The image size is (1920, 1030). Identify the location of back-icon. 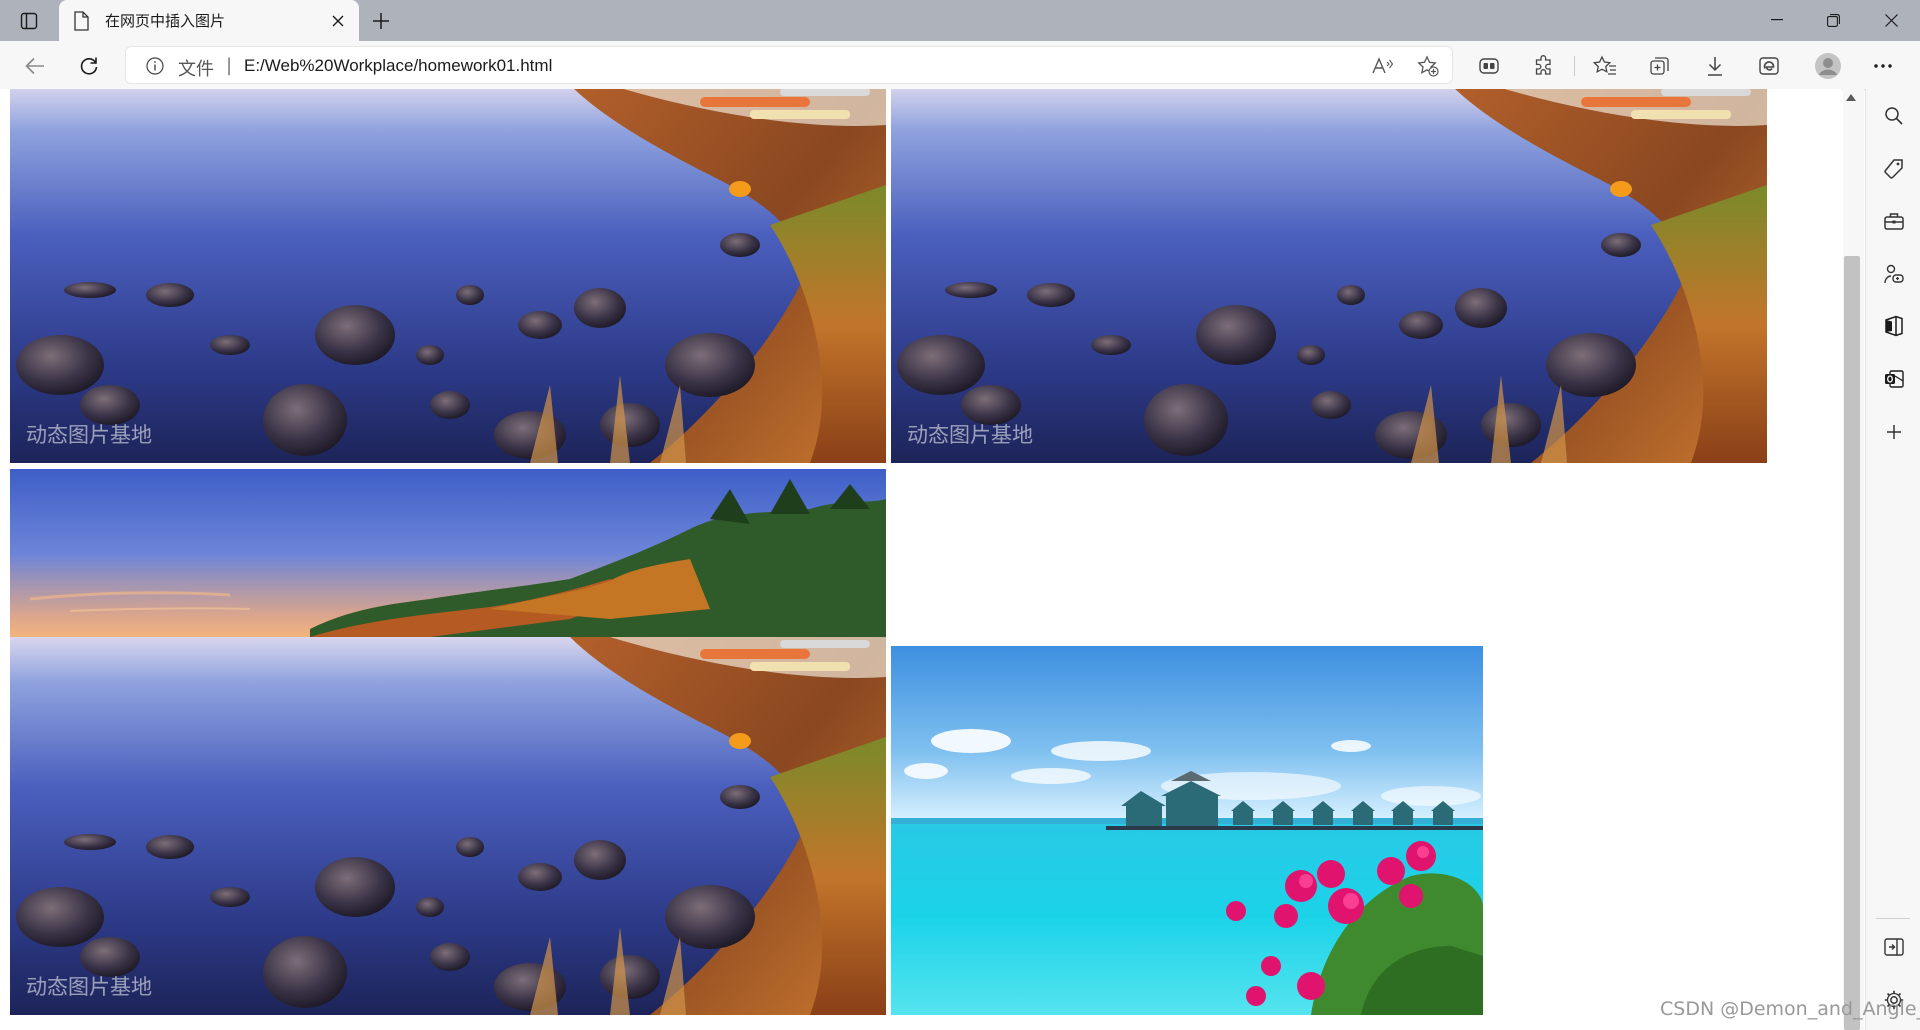
(35, 66).